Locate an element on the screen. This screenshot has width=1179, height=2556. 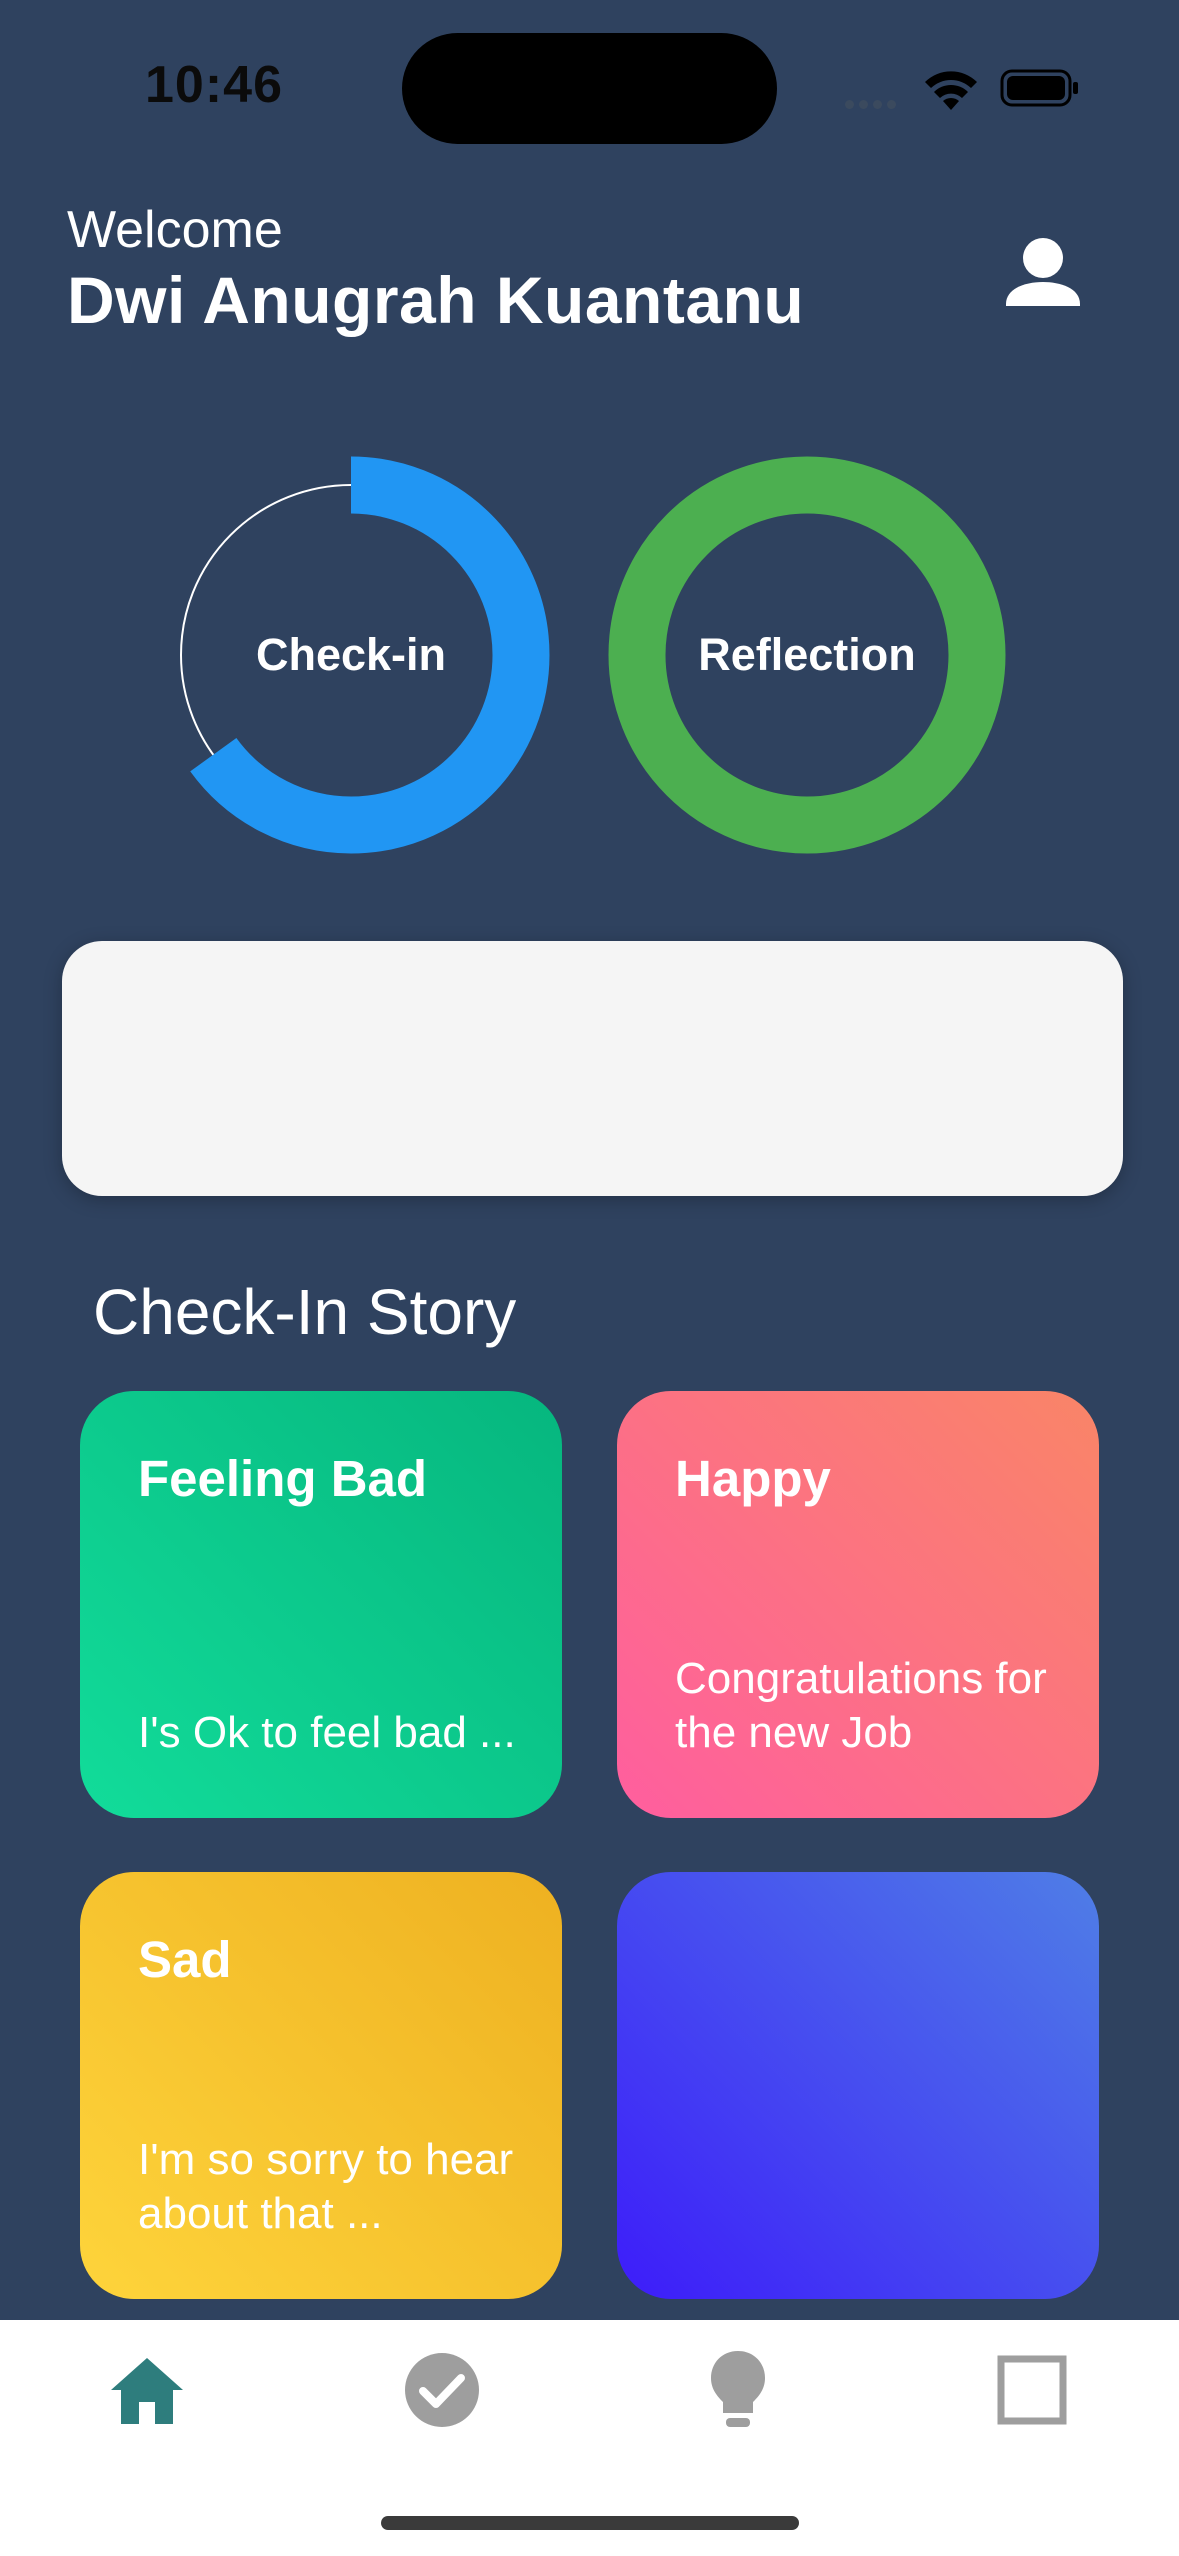
tab-more is located at coordinates (1032, 2390).